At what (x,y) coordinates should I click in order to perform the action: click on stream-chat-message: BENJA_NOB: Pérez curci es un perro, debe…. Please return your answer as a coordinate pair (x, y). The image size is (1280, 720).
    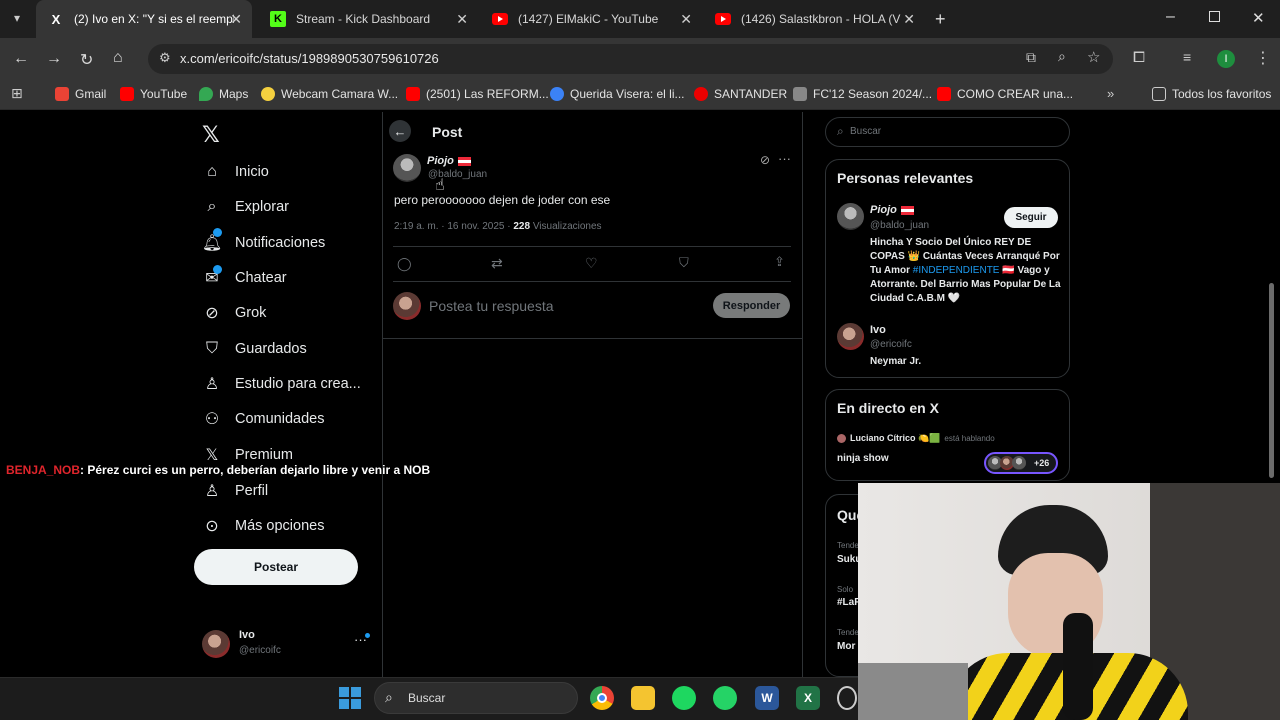
    Looking at the image, I should click on (218, 470).